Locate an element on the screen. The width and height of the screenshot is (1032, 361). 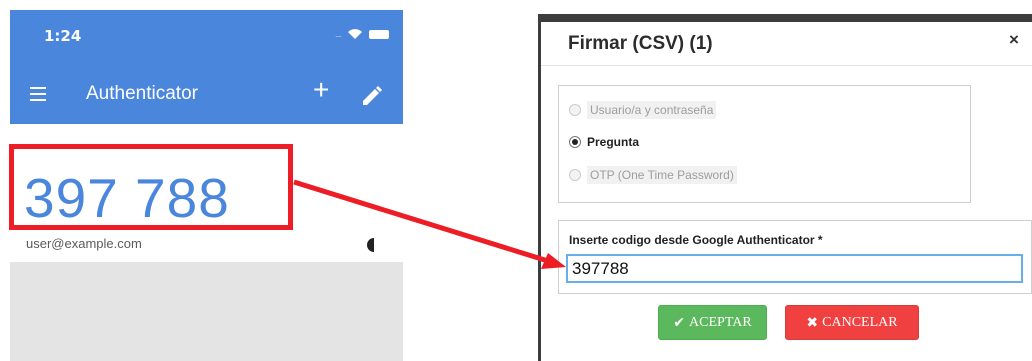
option-user-password: Usuario/a y contraseña is located at coordinates (643, 110).